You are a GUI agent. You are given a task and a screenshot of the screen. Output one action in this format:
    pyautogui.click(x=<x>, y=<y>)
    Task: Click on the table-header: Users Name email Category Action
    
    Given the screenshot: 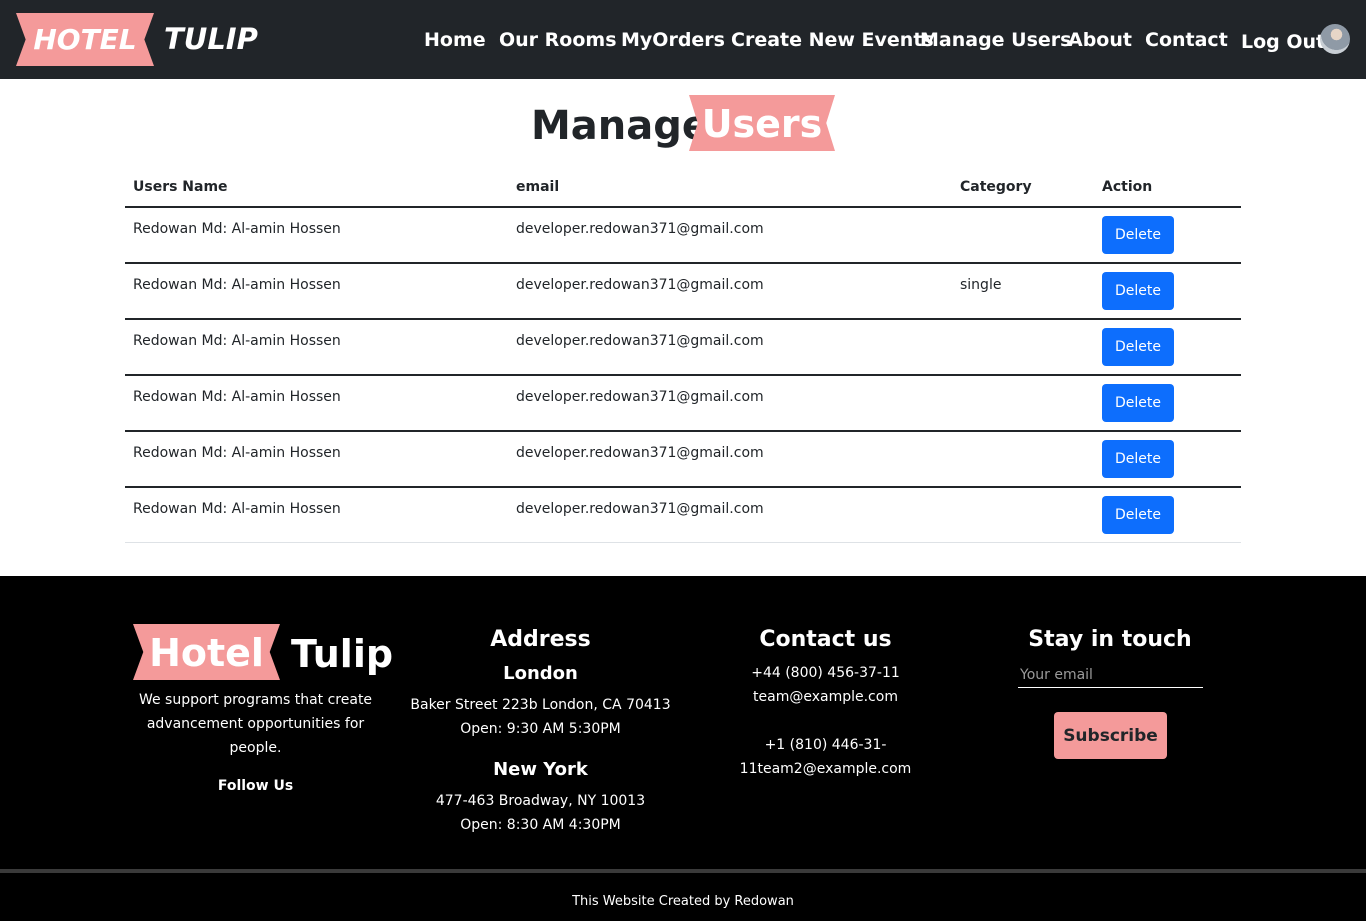 What is the action you would take?
    pyautogui.click(x=683, y=188)
    